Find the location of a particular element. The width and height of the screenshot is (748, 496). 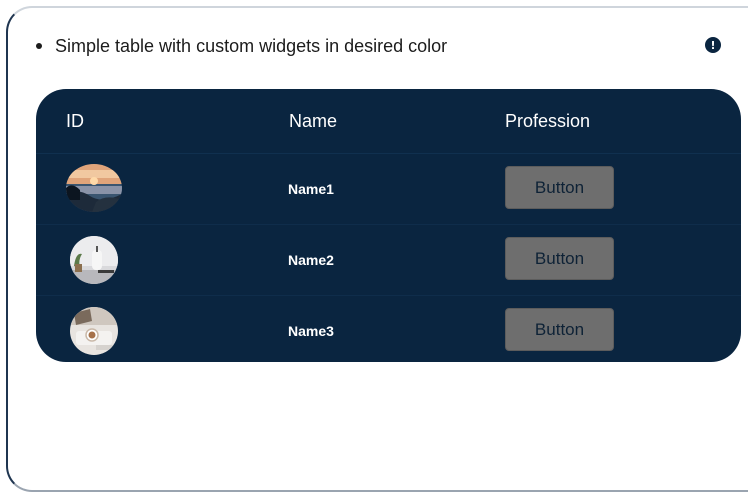

column-header-name: Name is located at coordinates (313, 121).